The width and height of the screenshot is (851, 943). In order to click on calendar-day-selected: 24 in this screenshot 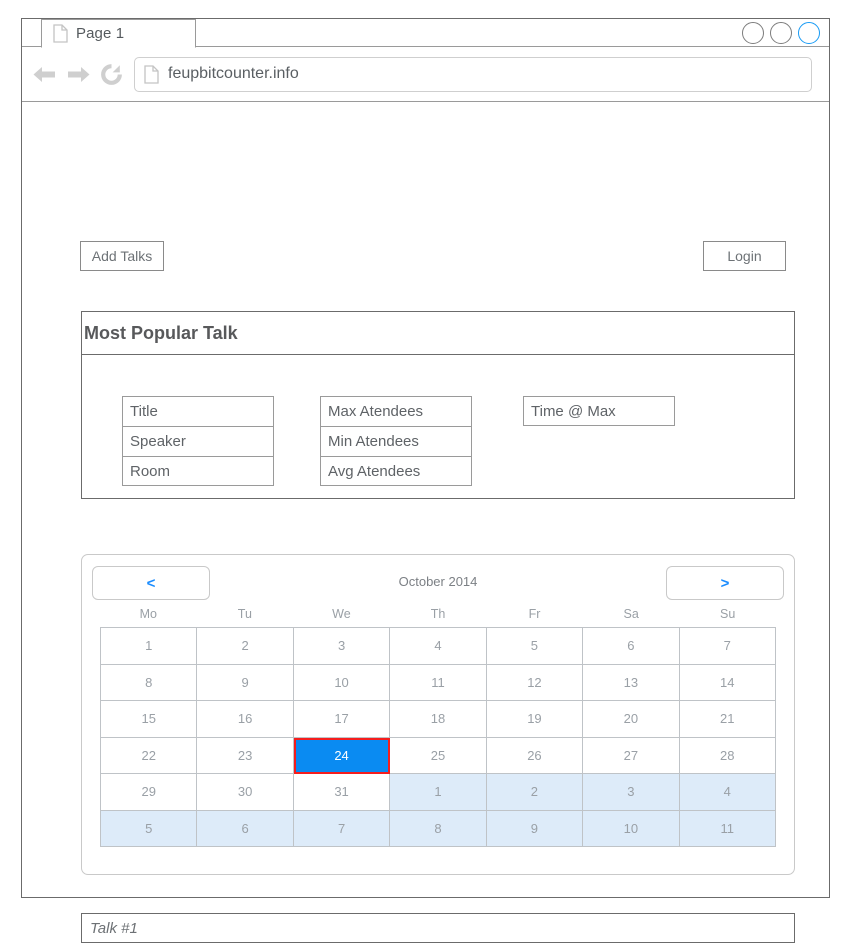, I will do `click(342, 755)`.